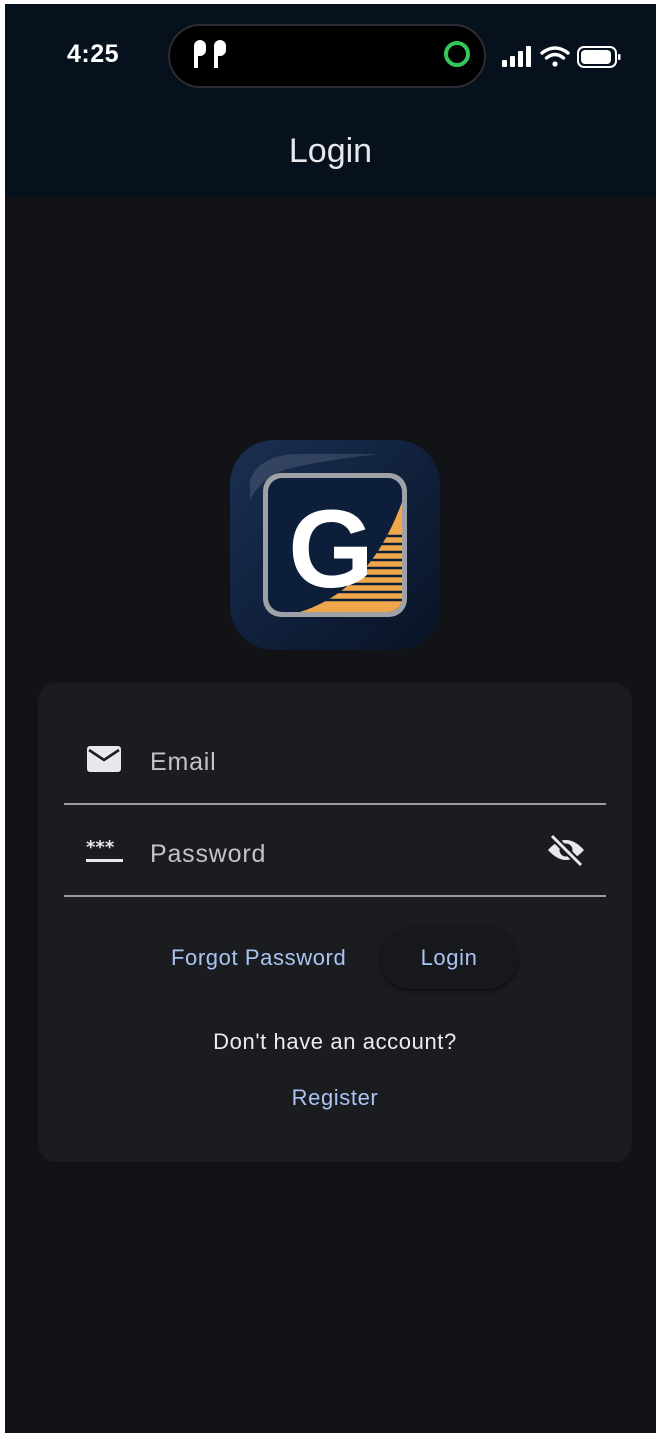 The width and height of the screenshot is (656, 1433). I want to click on status-icons, so click(561, 57).